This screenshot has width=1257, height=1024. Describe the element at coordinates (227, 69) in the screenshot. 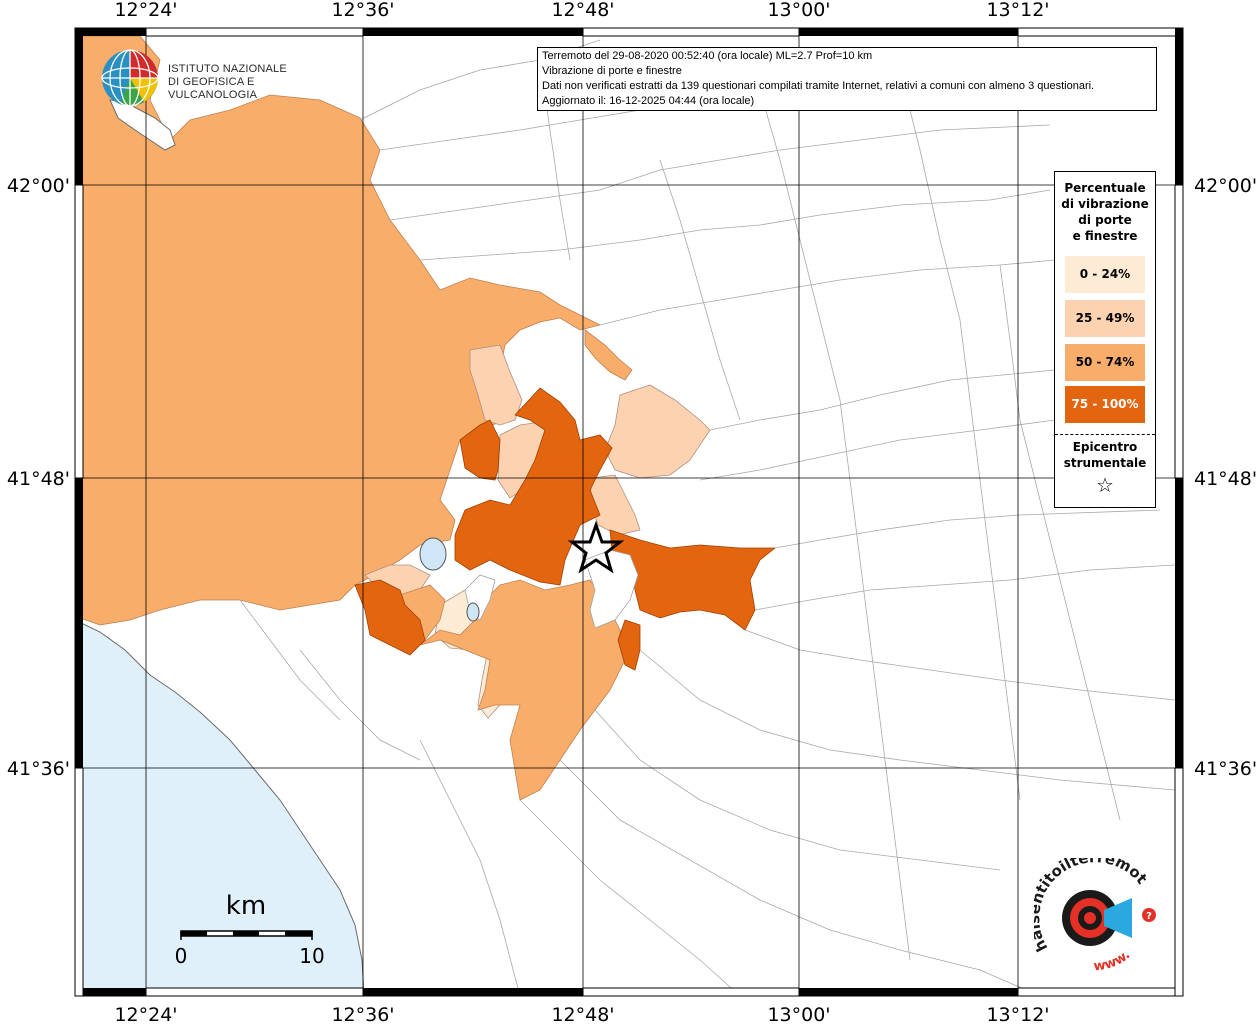

I see `ingv-line1: ISTITUTO NAZIONALE` at that location.